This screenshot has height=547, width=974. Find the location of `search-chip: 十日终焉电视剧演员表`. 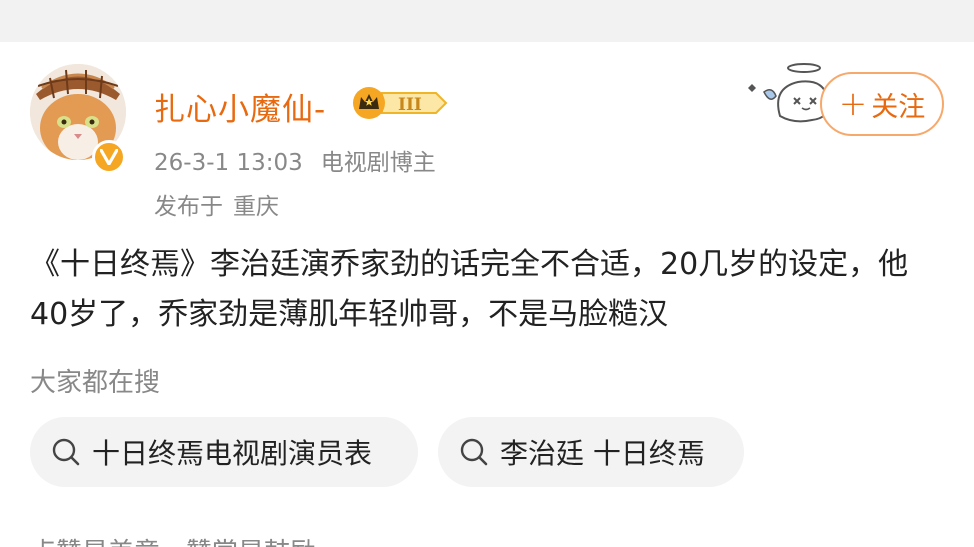

search-chip: 十日终焉电视剧演员表 is located at coordinates (224, 452).